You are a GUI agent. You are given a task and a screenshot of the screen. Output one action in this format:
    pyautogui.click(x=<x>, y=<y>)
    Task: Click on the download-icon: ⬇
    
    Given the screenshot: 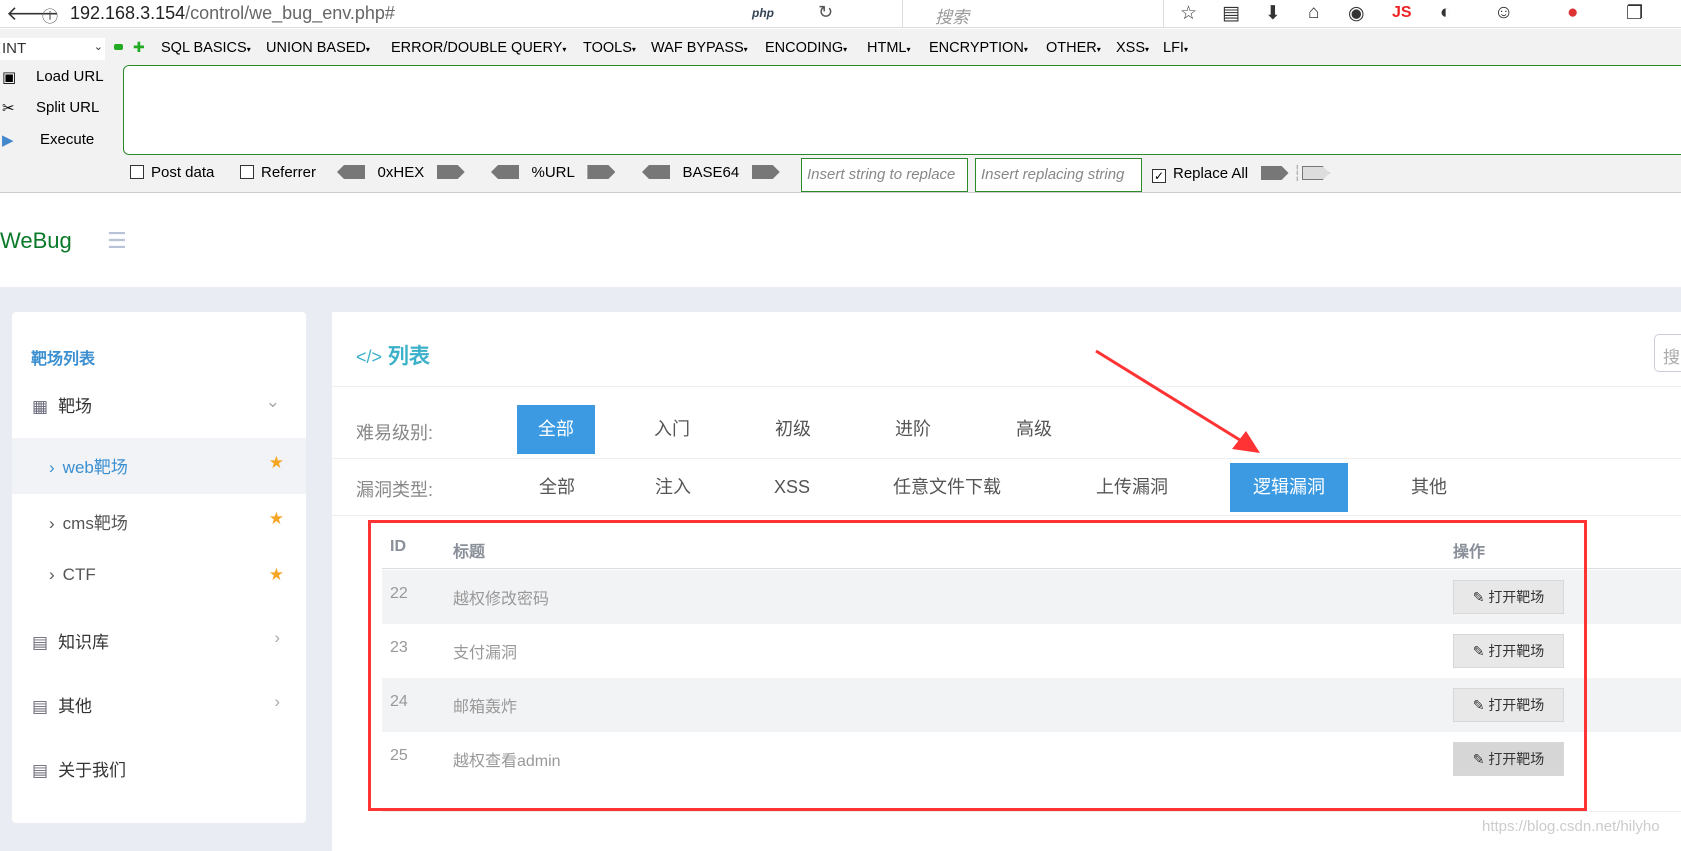 What is the action you would take?
    pyautogui.click(x=1273, y=13)
    